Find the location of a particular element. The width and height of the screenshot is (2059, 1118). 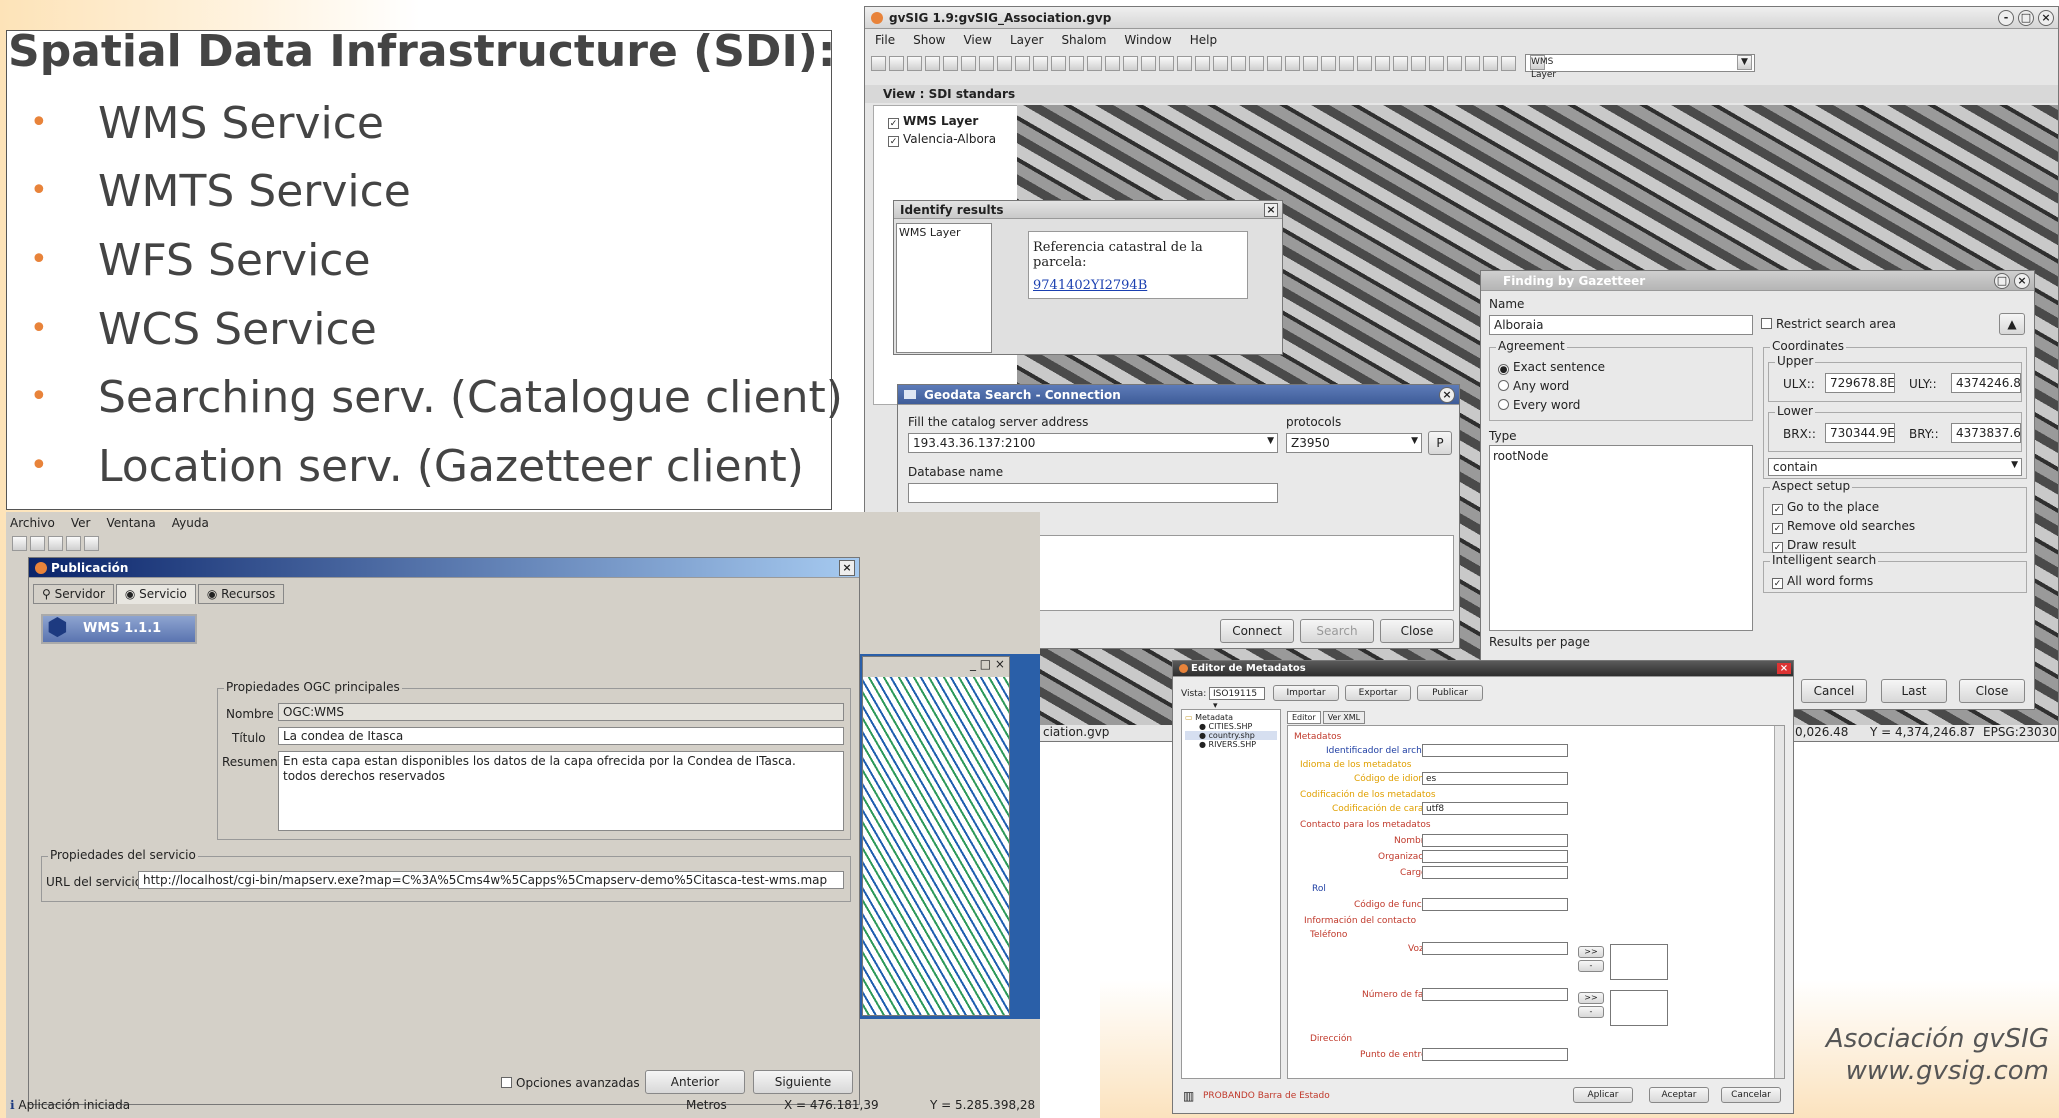

exportar-button: Exportar is located at coordinates (1378, 693).